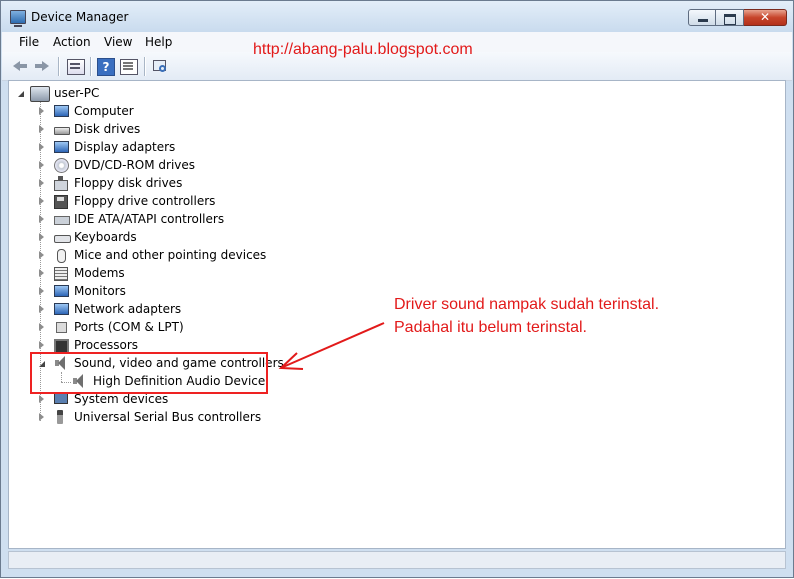  What do you see at coordinates (331, 346) in the screenshot?
I see `annotation-arrow-icon` at bounding box center [331, 346].